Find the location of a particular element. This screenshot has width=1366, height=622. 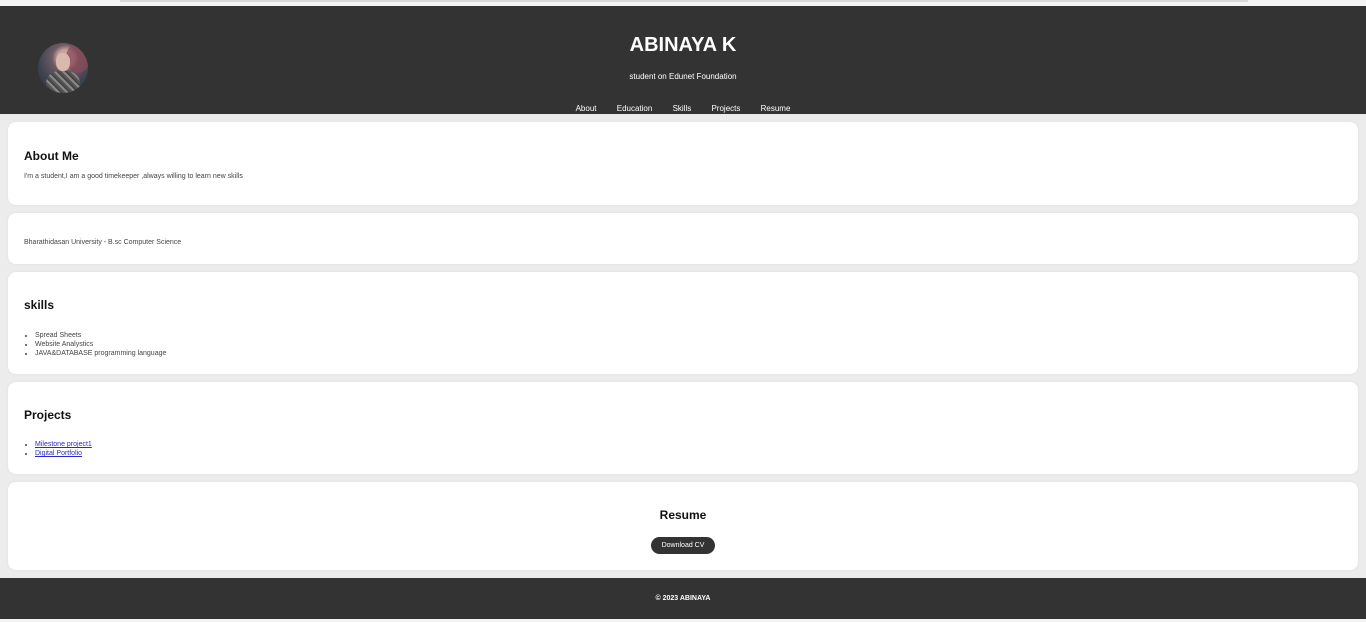

project-link-digital-portfolio: Digital Portfolio is located at coordinates (58, 453).